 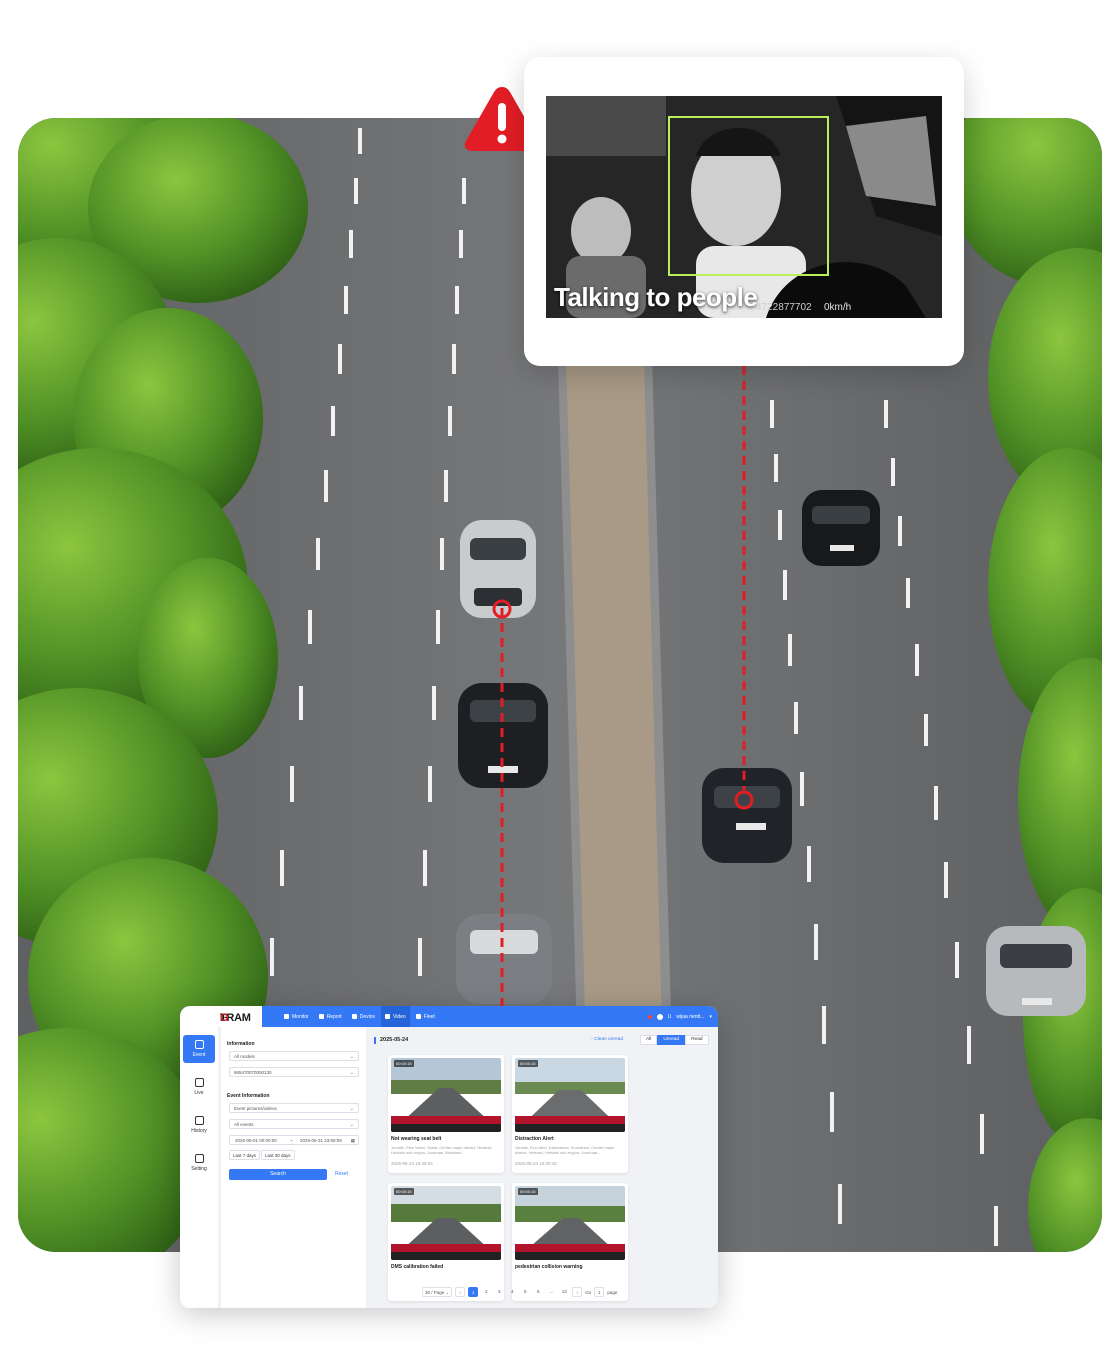 What do you see at coordinates (395, 1016) in the screenshot?
I see `nav-video: Video` at bounding box center [395, 1016].